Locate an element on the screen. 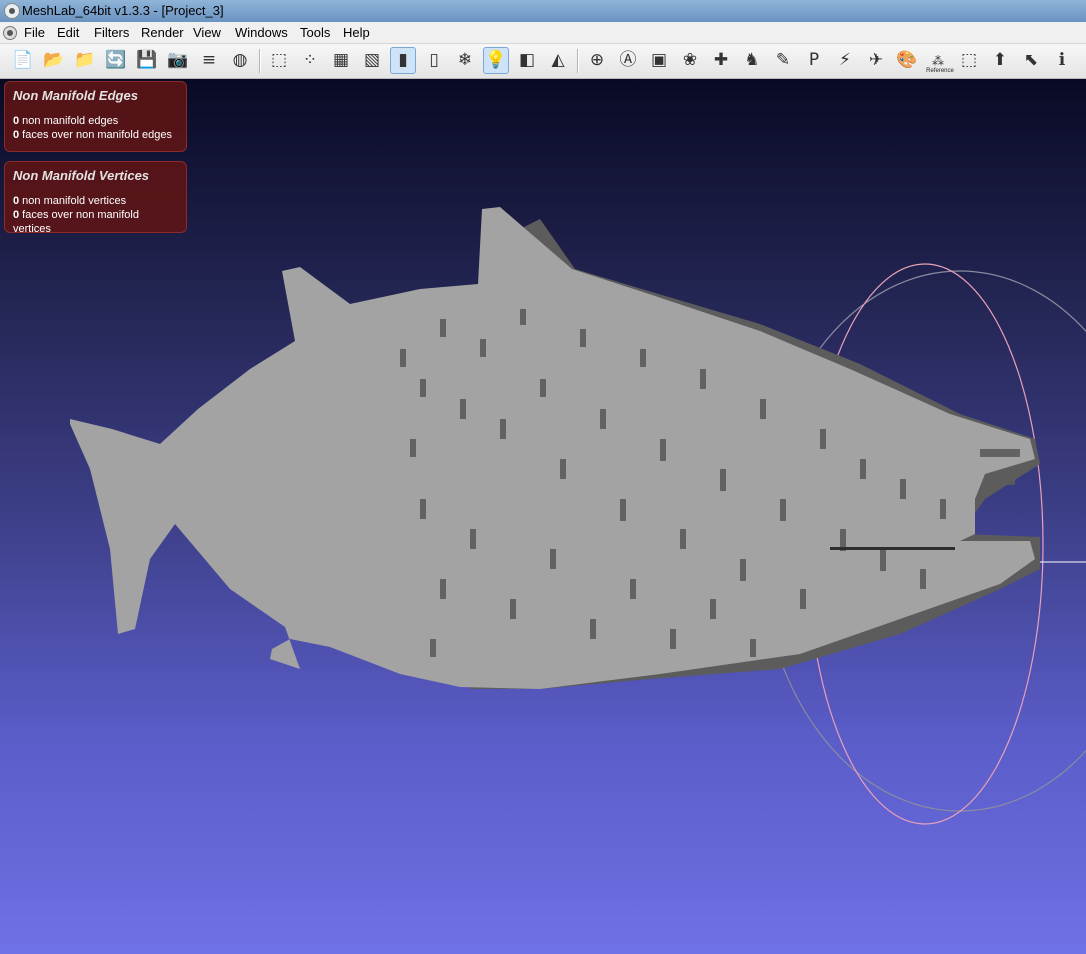 This screenshot has height=954, width=1086. open-project-button: 📂 is located at coordinates (54, 60).